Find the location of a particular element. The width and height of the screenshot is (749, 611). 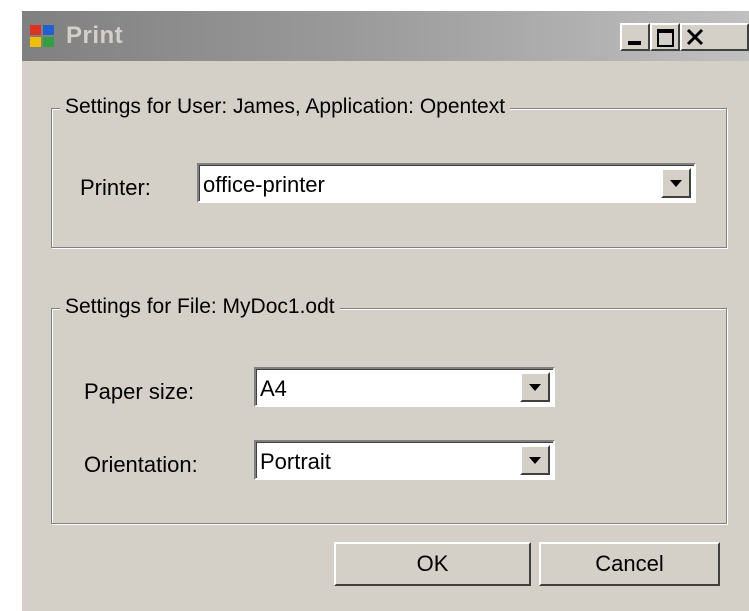

printer-select: office-printer is located at coordinates (446, 183).